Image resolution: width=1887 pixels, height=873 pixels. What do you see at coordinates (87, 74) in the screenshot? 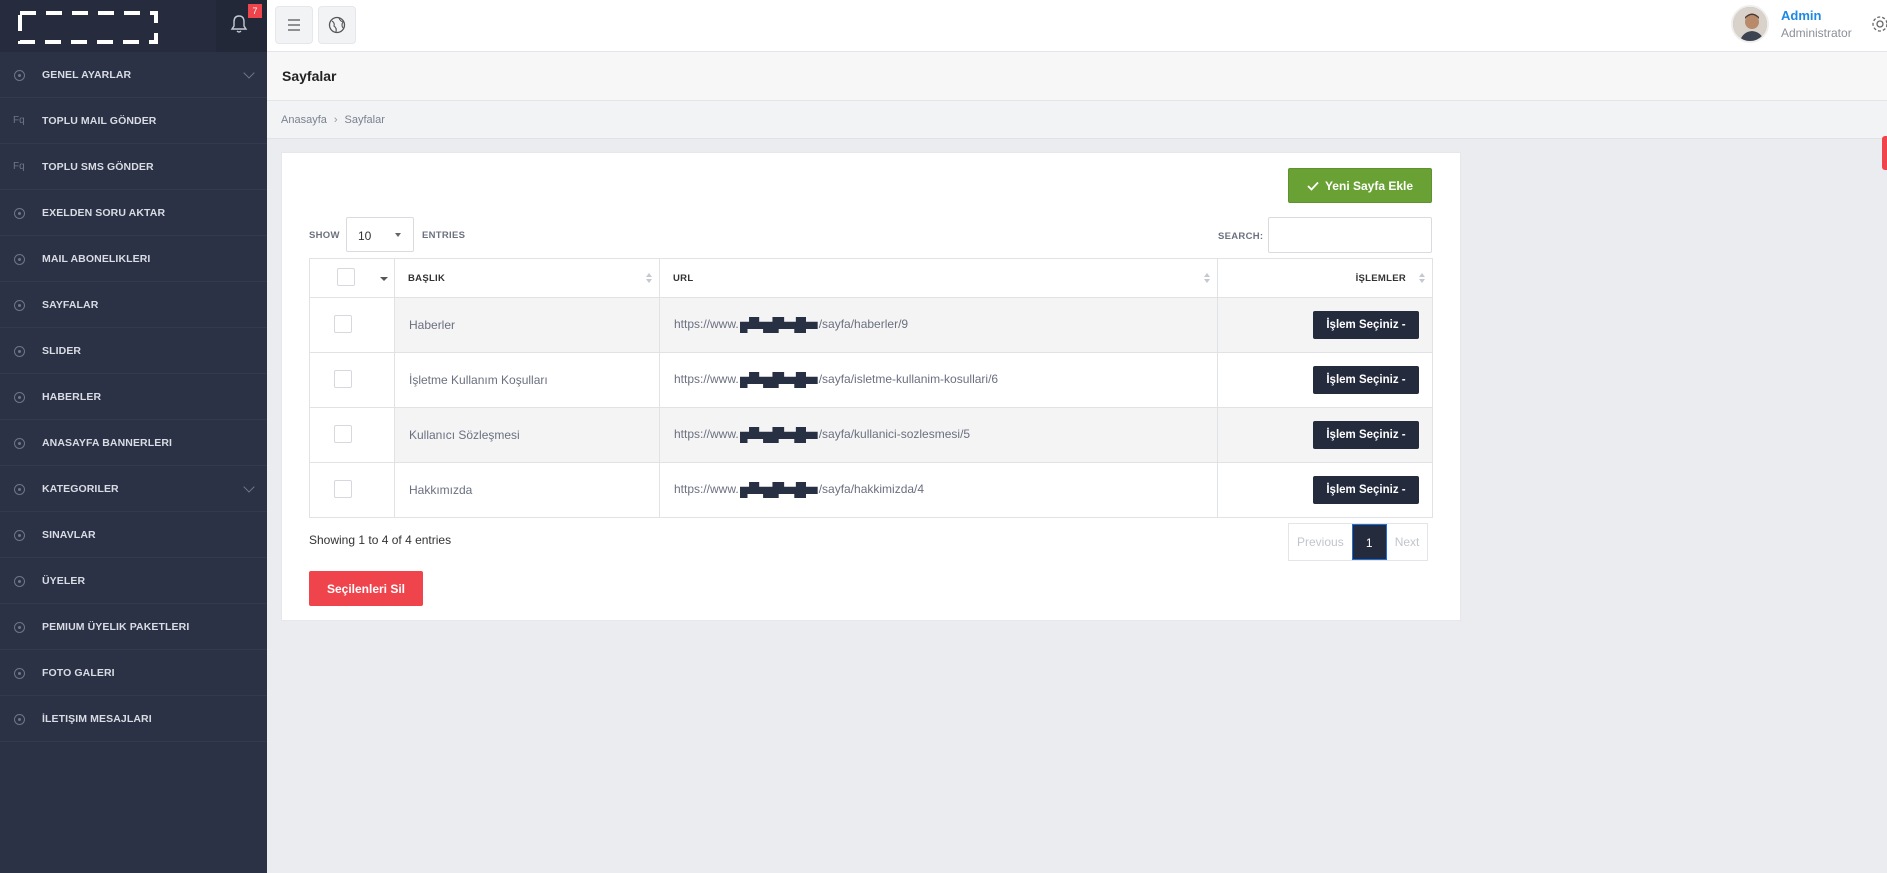
I see `sidebar-item-label: GENEL AYARLAR` at bounding box center [87, 74].